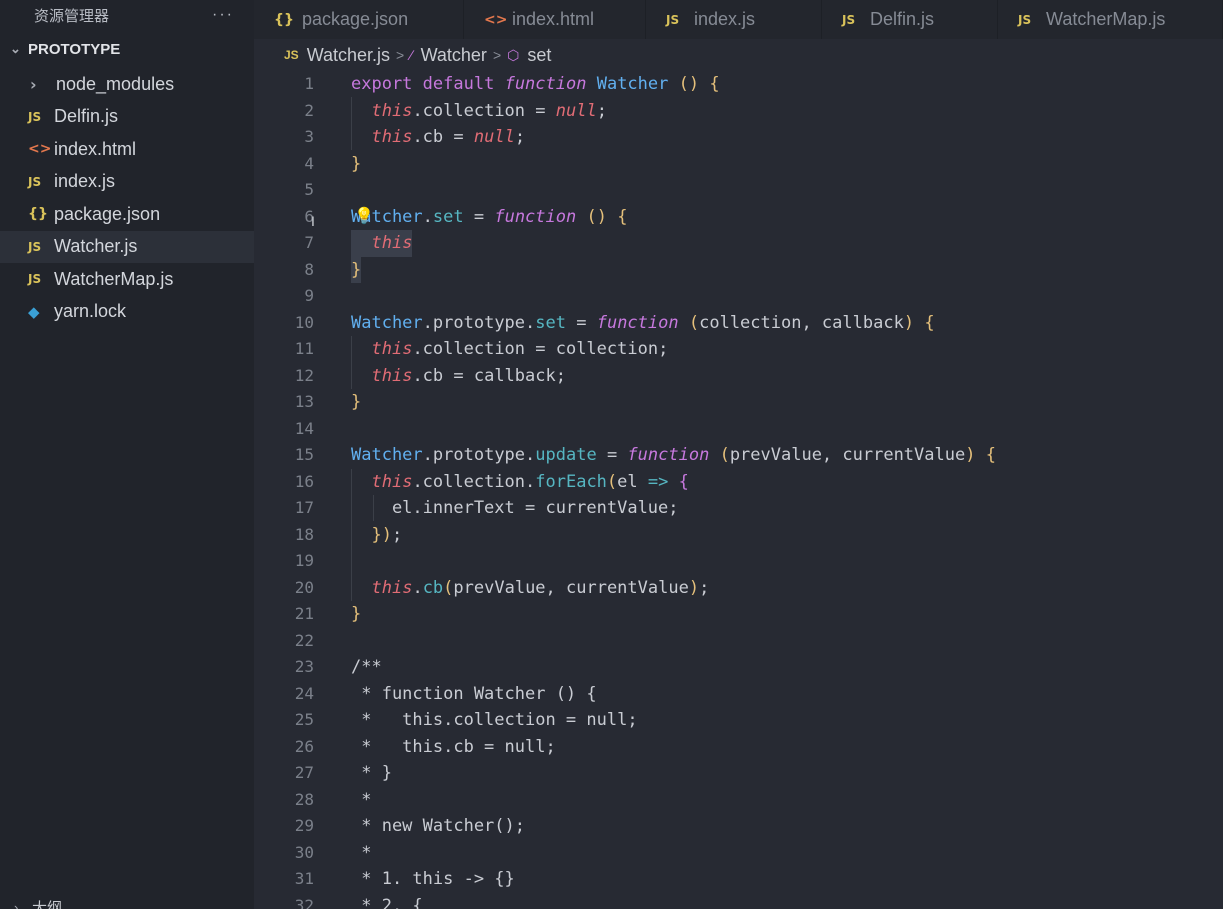 This screenshot has width=1223, height=909. I want to click on tab-package-json: {} package.json, so click(359, 19).